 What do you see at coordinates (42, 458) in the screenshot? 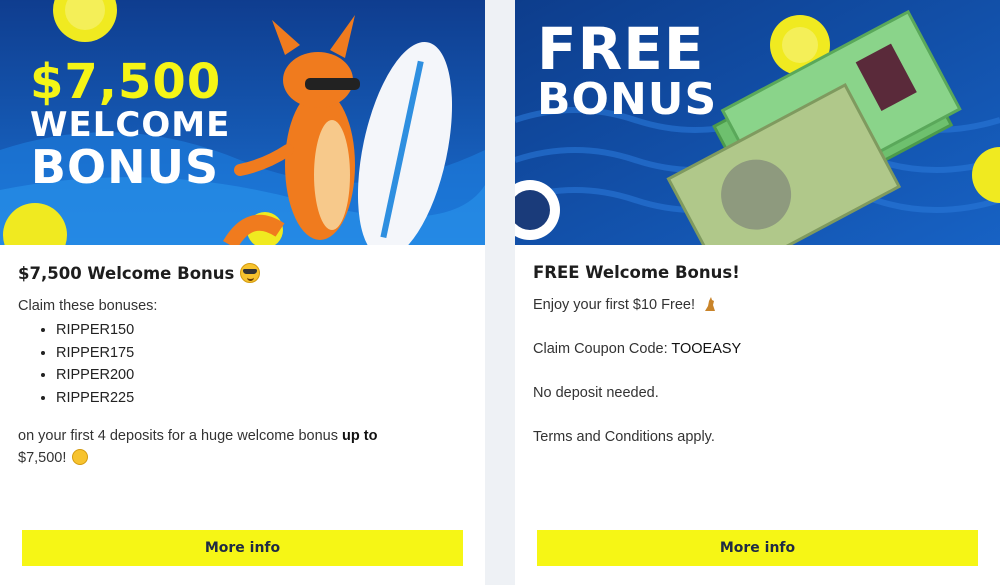
I see `offer-description-amount: $7,500!` at bounding box center [42, 458].